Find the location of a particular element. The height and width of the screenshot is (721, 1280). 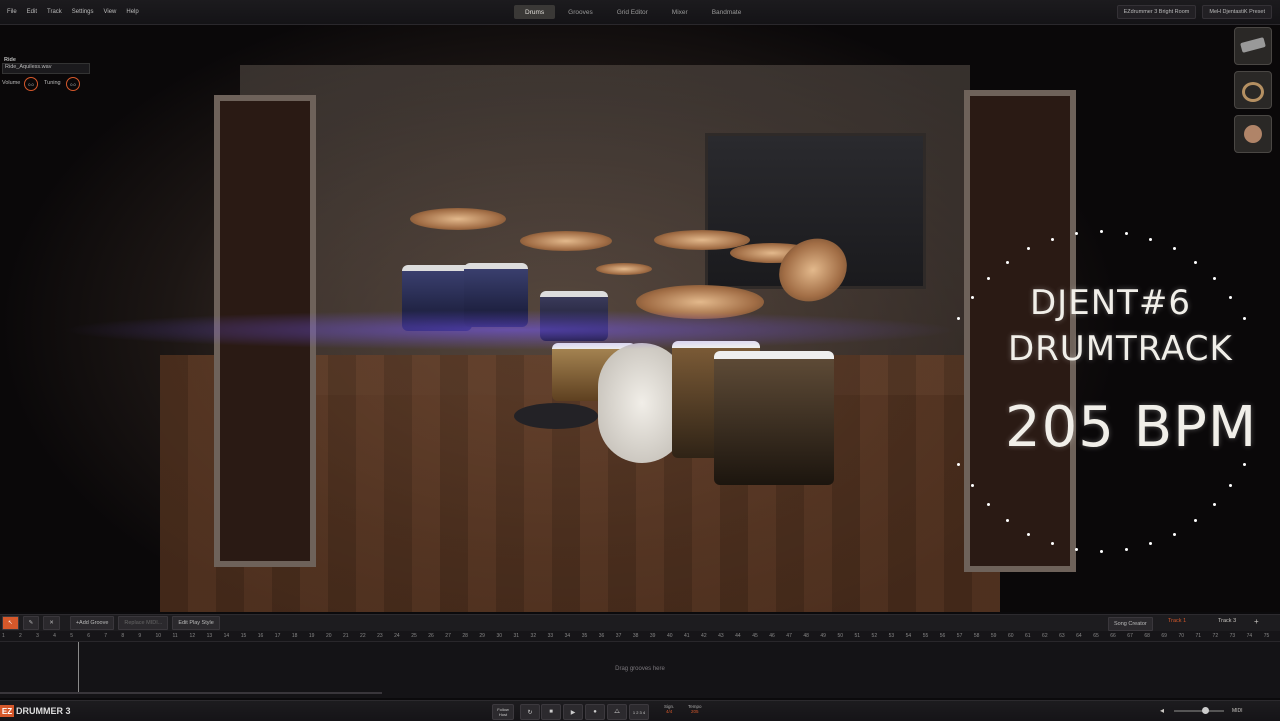

tab-drums: Drums is located at coordinates (535, 12).